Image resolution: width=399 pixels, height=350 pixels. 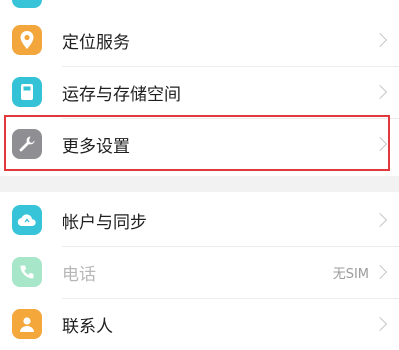 I want to click on settings-item-storage: 运存与存储空间, so click(x=199, y=92).